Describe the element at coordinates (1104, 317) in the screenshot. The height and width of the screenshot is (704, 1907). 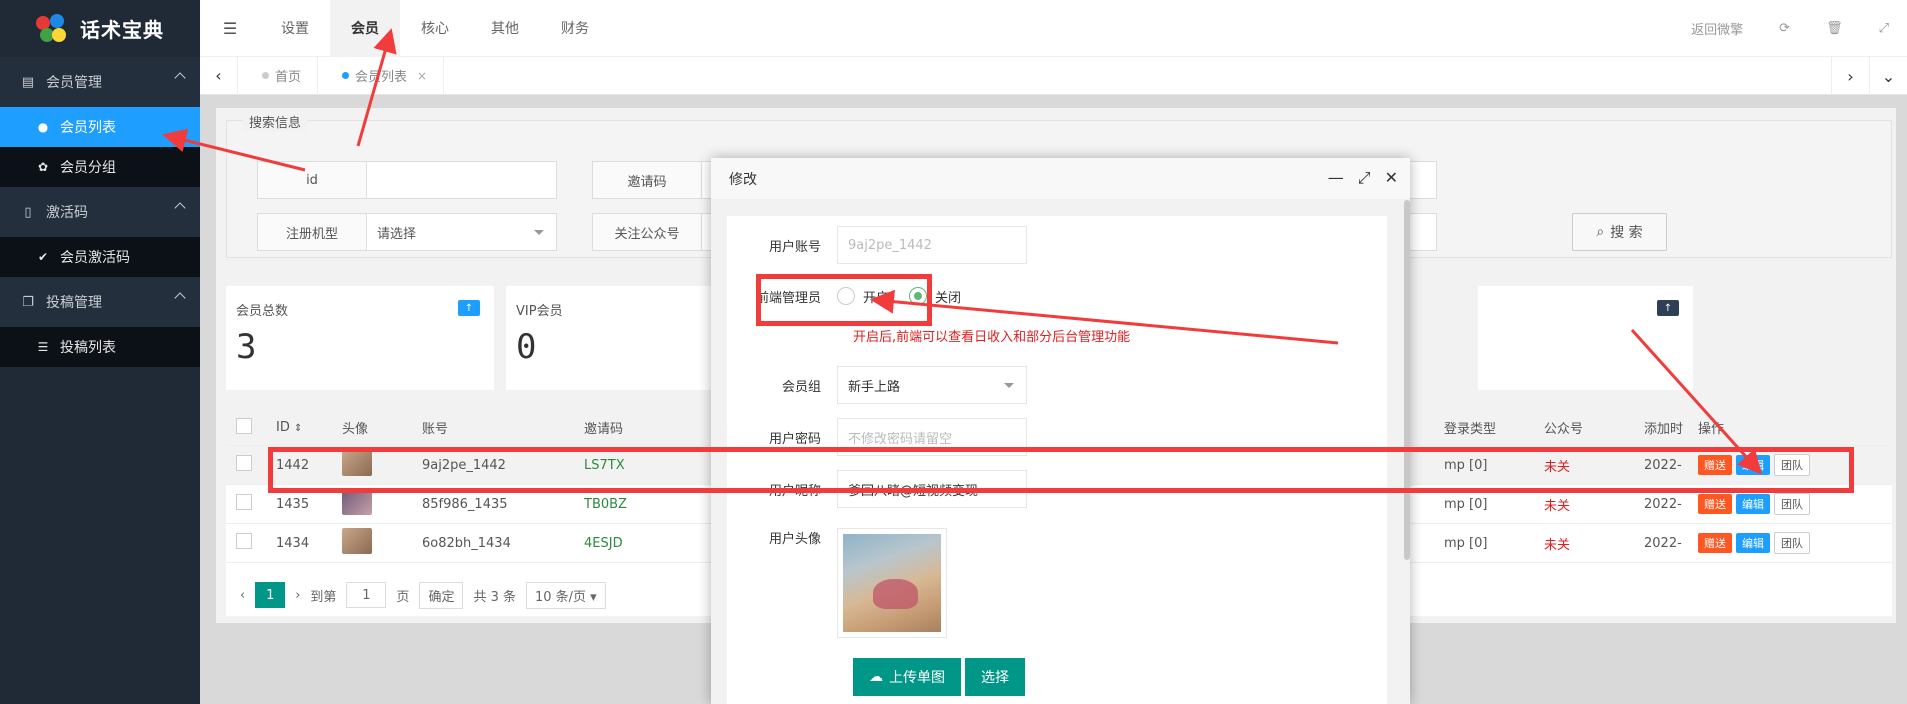
I see `arrow-to-admin` at that location.